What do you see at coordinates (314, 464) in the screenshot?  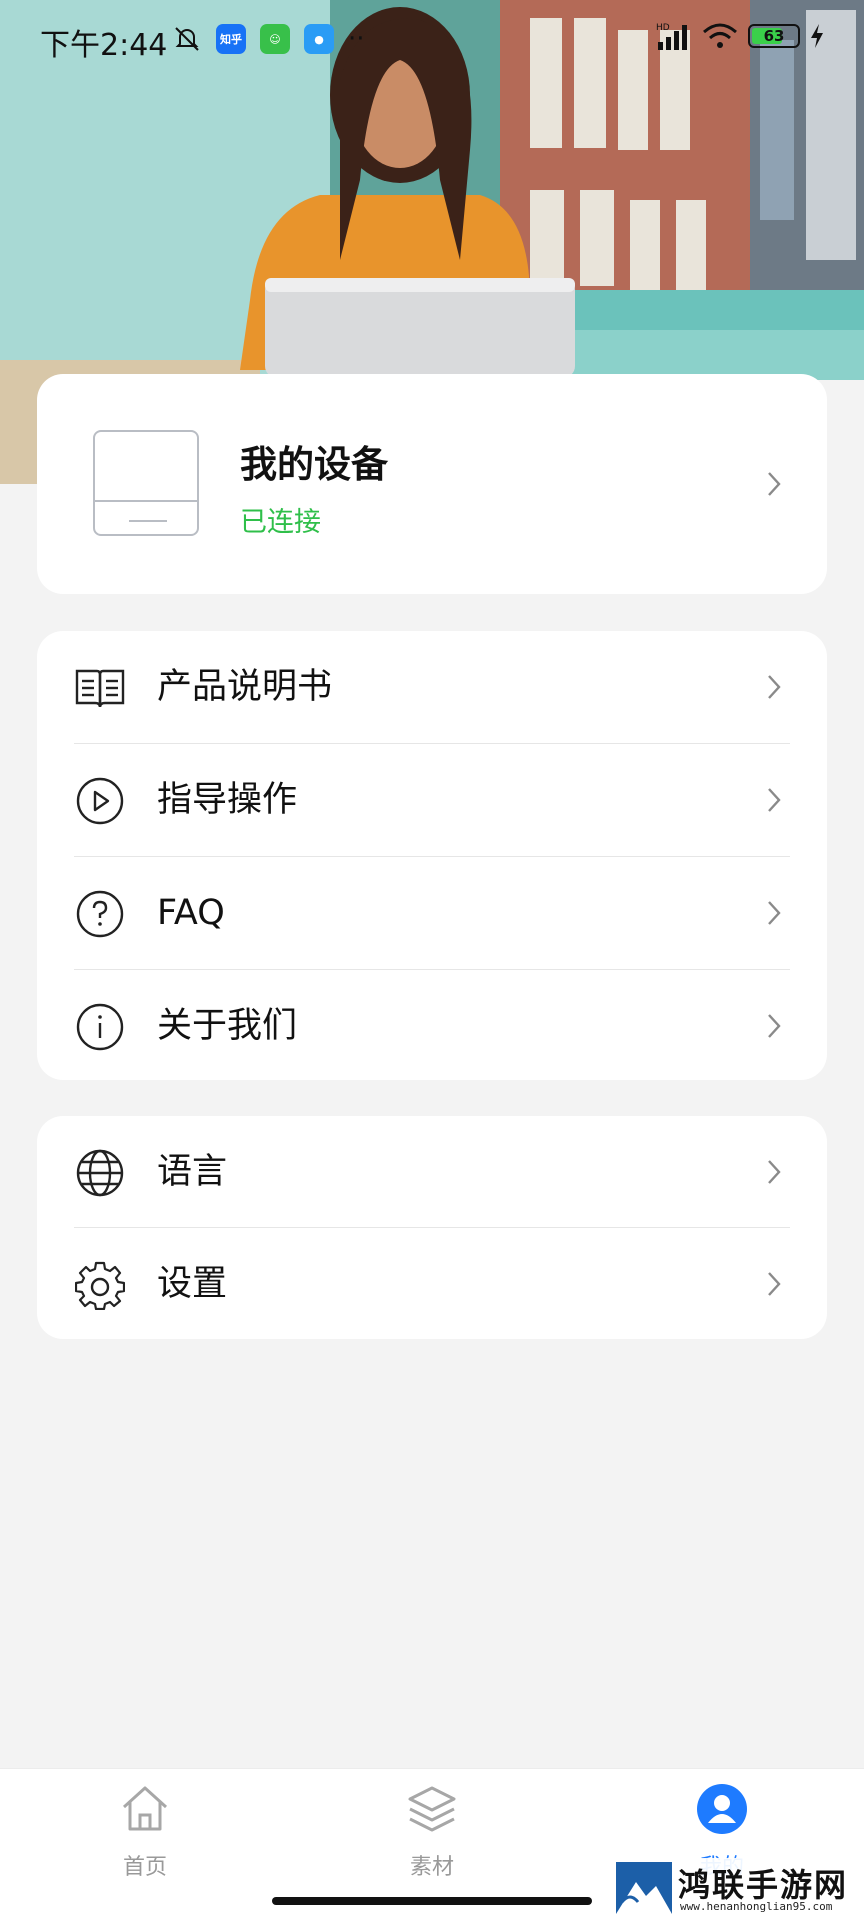 I see `device-title: 我的设备` at bounding box center [314, 464].